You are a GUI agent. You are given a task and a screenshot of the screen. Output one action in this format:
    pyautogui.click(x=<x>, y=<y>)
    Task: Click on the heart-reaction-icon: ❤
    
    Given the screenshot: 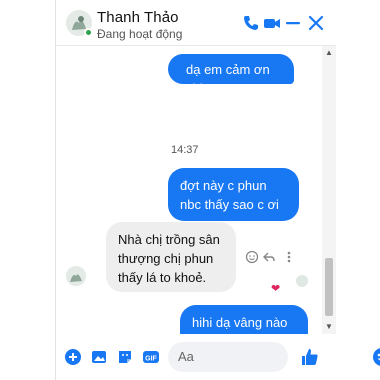 What is the action you would take?
    pyautogui.click(x=276, y=289)
    